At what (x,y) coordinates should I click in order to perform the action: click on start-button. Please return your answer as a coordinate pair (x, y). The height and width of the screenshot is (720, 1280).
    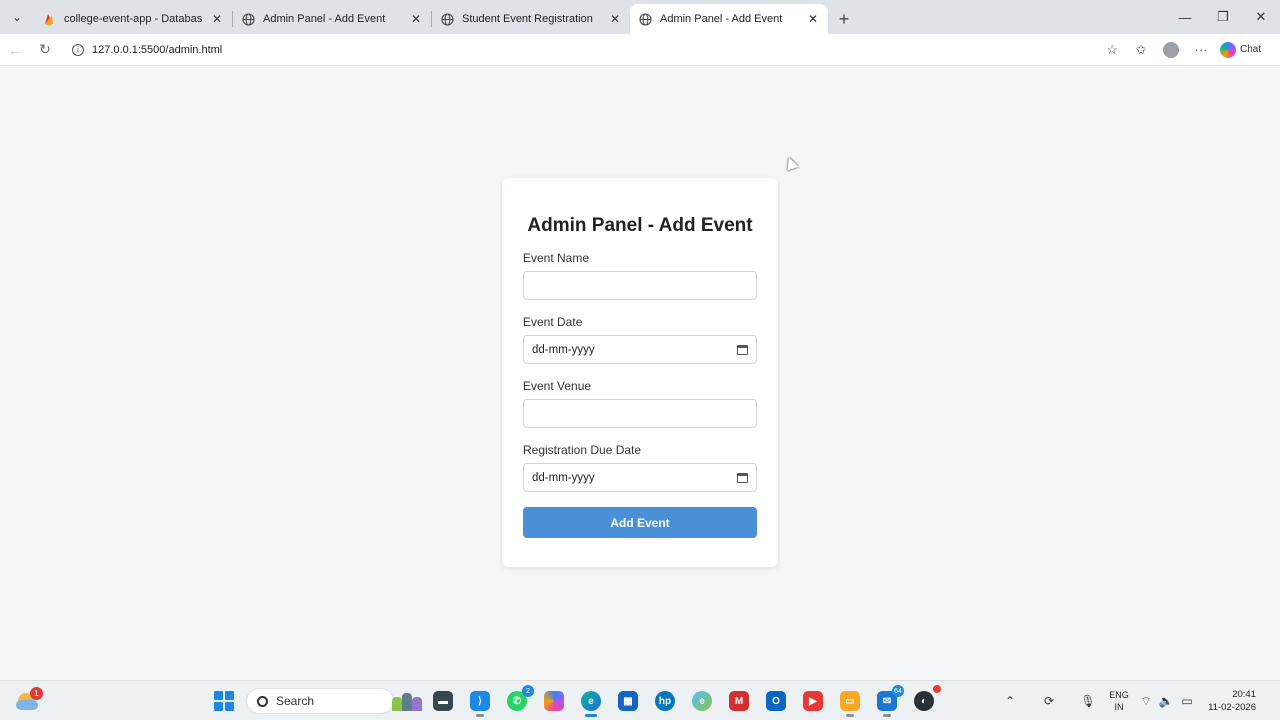
    Looking at the image, I should click on (224, 701).